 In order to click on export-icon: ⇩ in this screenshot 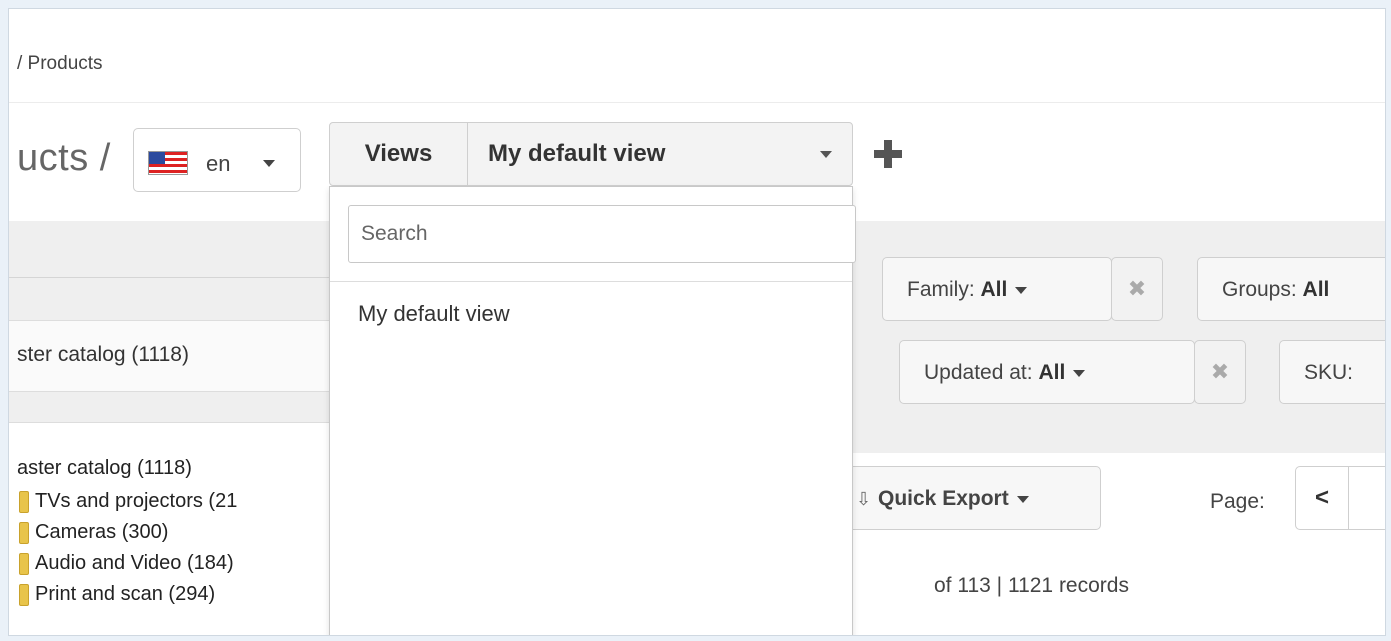, I will do `click(864, 499)`.